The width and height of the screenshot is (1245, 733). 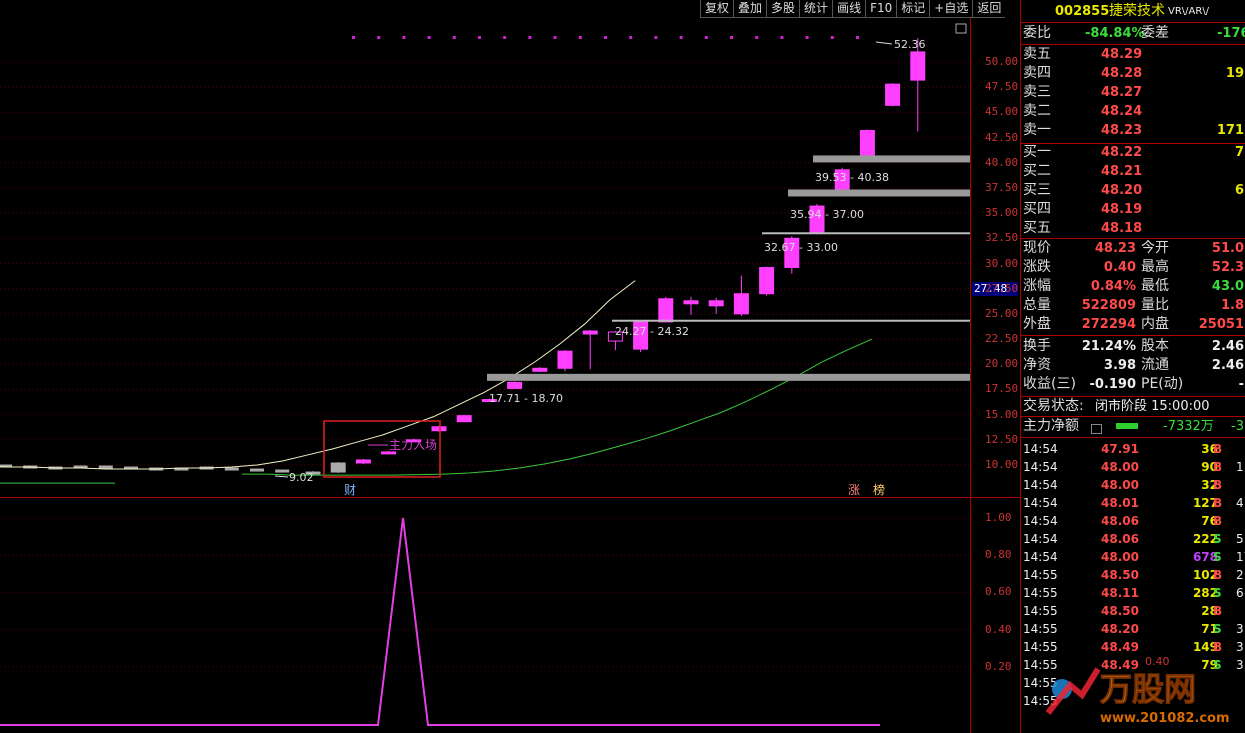 I want to click on bids-level: 买一 48.22 7, so click(x=1133, y=152).